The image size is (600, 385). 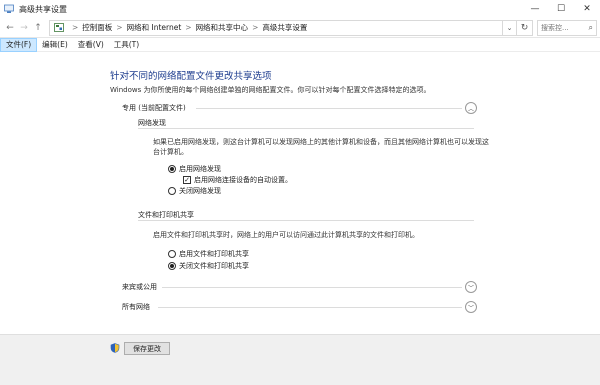 What do you see at coordinates (300, 44) in the screenshot?
I see `menu-bar: 文件(F) 编辑(E) 查看(V) 工具(T)` at bounding box center [300, 44].